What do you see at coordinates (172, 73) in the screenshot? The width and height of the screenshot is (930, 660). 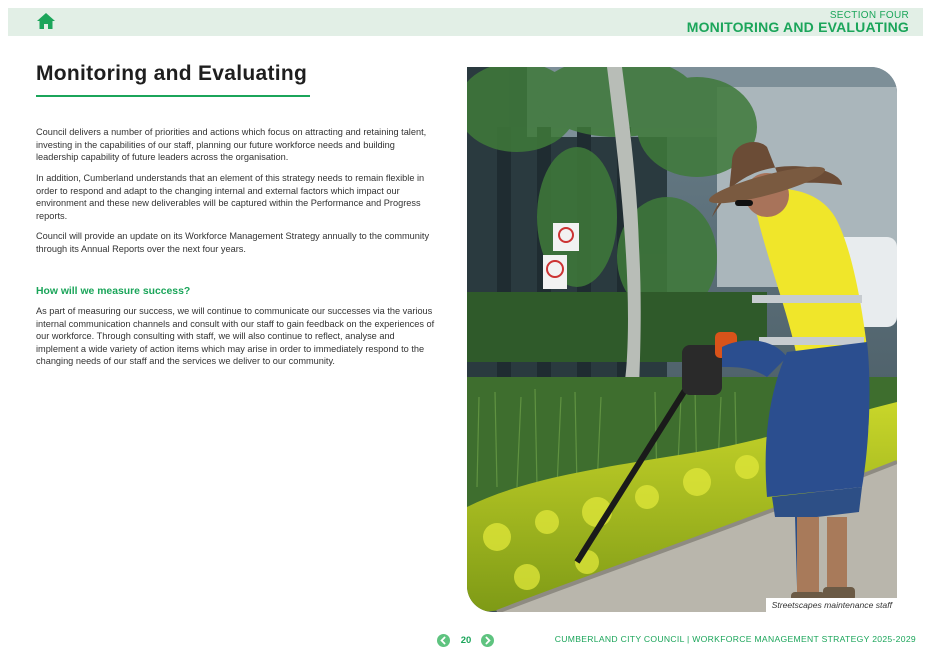 I see `page-title: Monitoring and Evaluating` at bounding box center [172, 73].